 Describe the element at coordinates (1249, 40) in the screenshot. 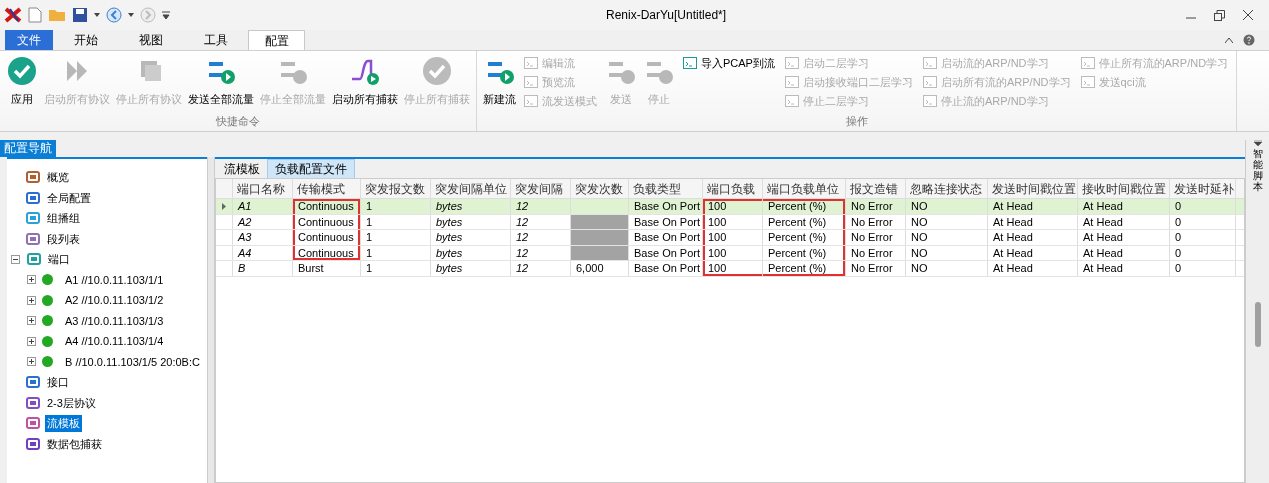

I see `help-icon` at that location.